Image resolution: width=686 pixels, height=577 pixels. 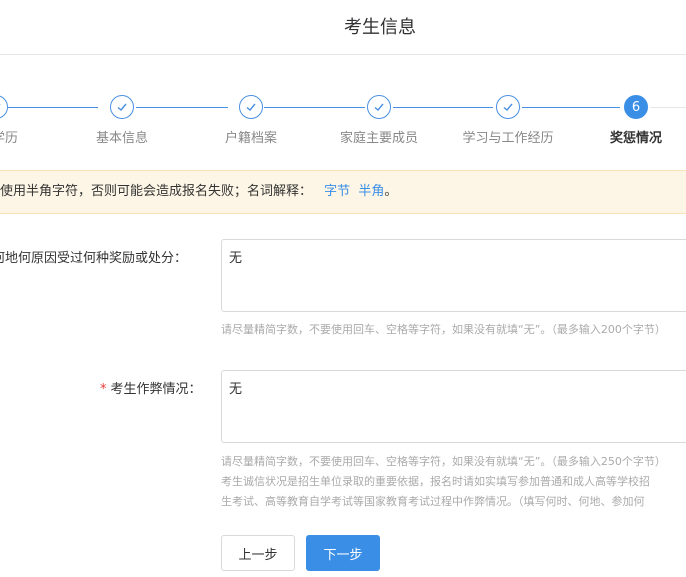 What do you see at coordinates (508, 107) in the screenshot?
I see `step-5-check-icon` at bounding box center [508, 107].